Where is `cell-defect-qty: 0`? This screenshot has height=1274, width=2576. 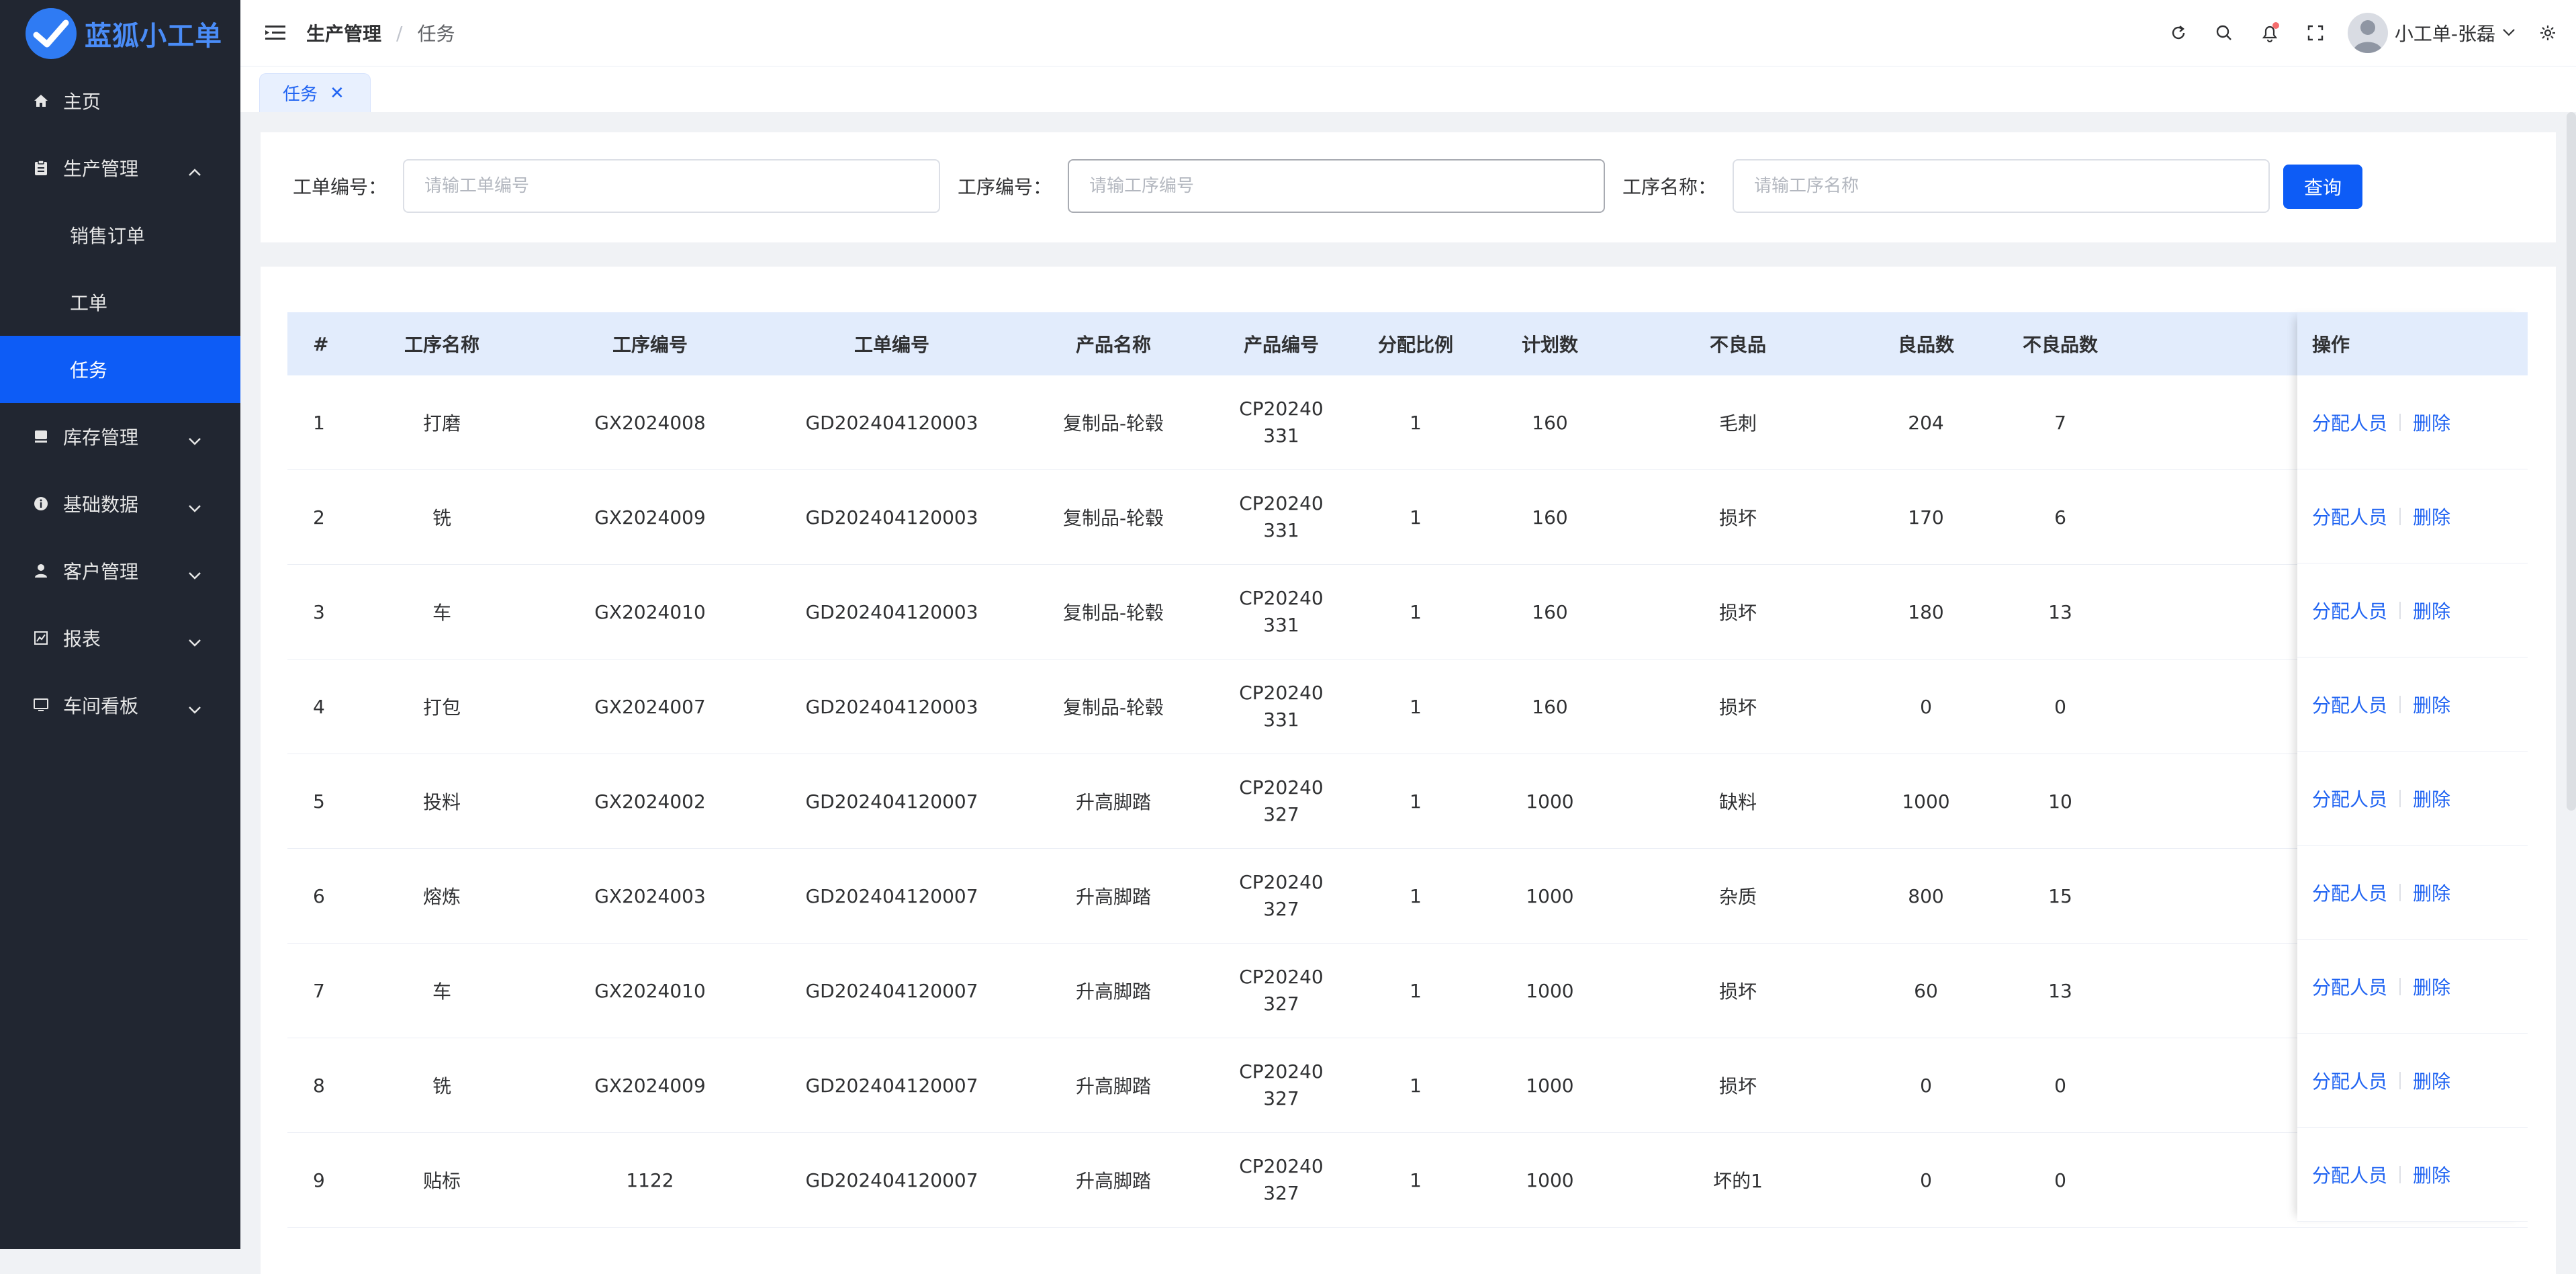 cell-defect-qty: 0 is located at coordinates (2060, 706).